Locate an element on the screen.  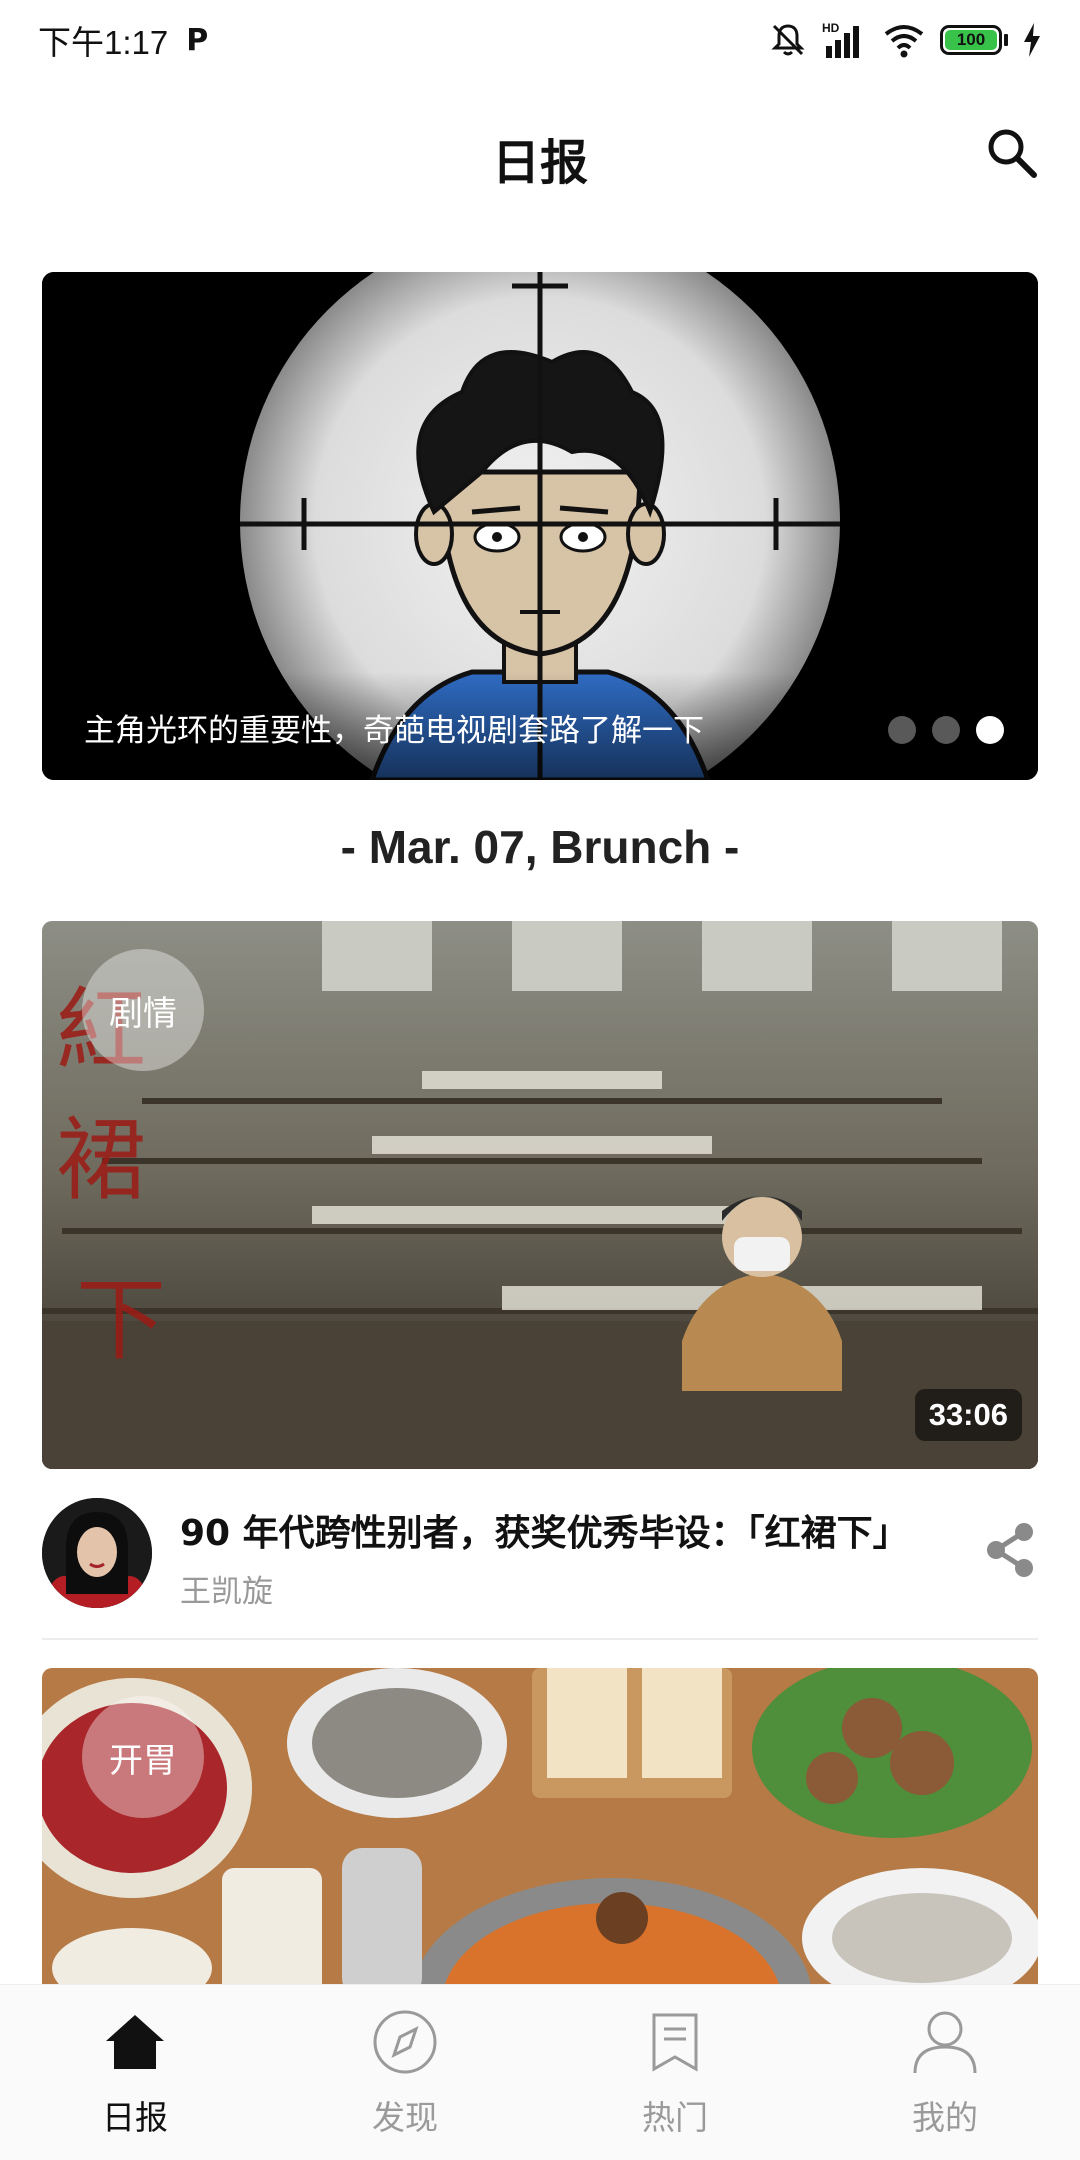
battery-level: 100 is located at coordinates (971, 40).